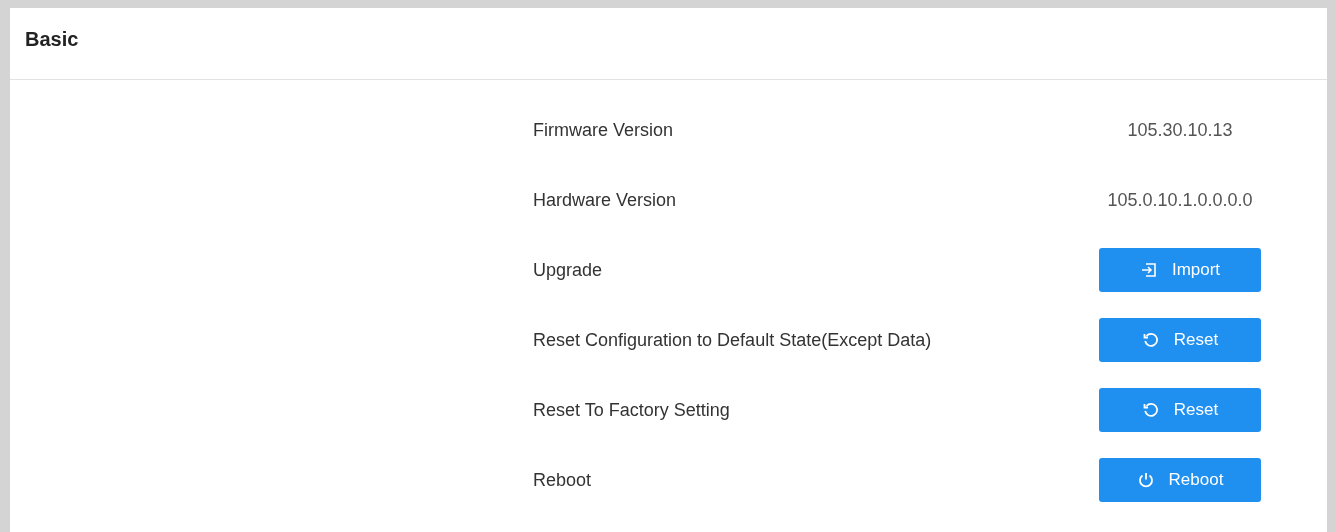 The height and width of the screenshot is (532, 1335). Describe the element at coordinates (1145, 480) in the screenshot. I see `power-icon` at that location.